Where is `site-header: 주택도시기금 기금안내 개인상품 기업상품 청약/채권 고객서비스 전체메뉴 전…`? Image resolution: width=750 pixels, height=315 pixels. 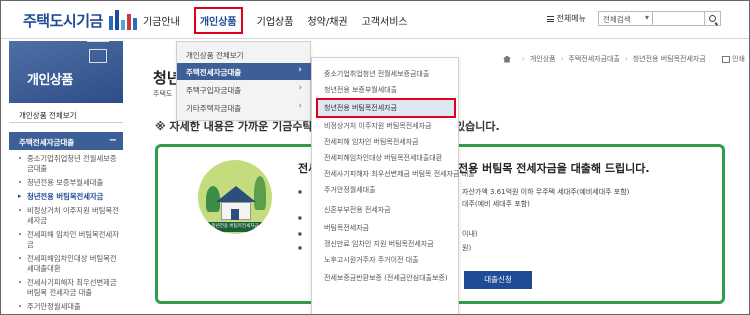 site-header: 주택도시기금 기금안내 개인상품 기업상품 청약/채권 고객서비스 전체메뉴 전… is located at coordinates (375, 20).